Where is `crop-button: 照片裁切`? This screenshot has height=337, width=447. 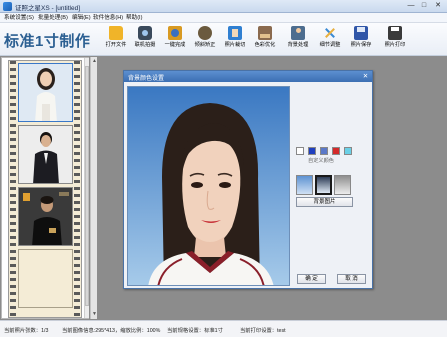
crop-button: 照片裁切 is located at coordinates (235, 39).